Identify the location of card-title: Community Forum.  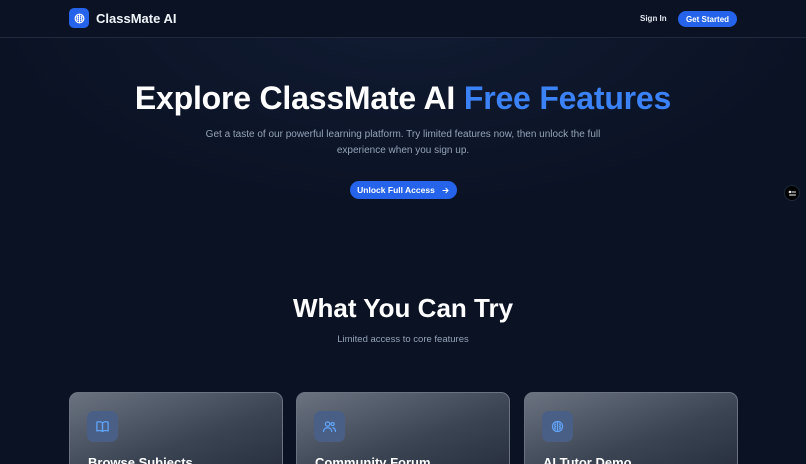
(373, 459).